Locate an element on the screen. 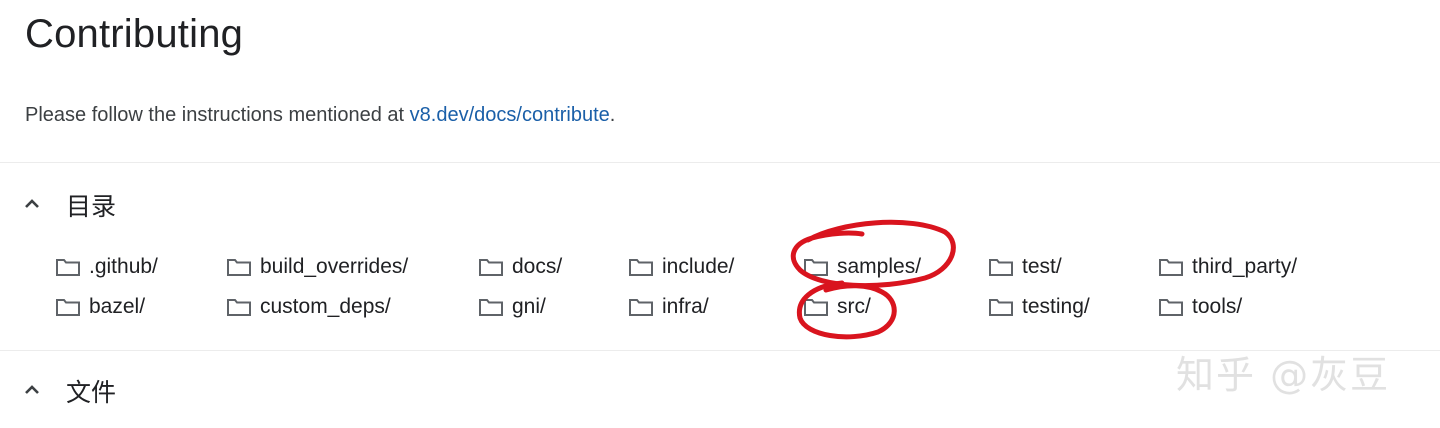  directories-section-label: 目录 is located at coordinates (91, 206).